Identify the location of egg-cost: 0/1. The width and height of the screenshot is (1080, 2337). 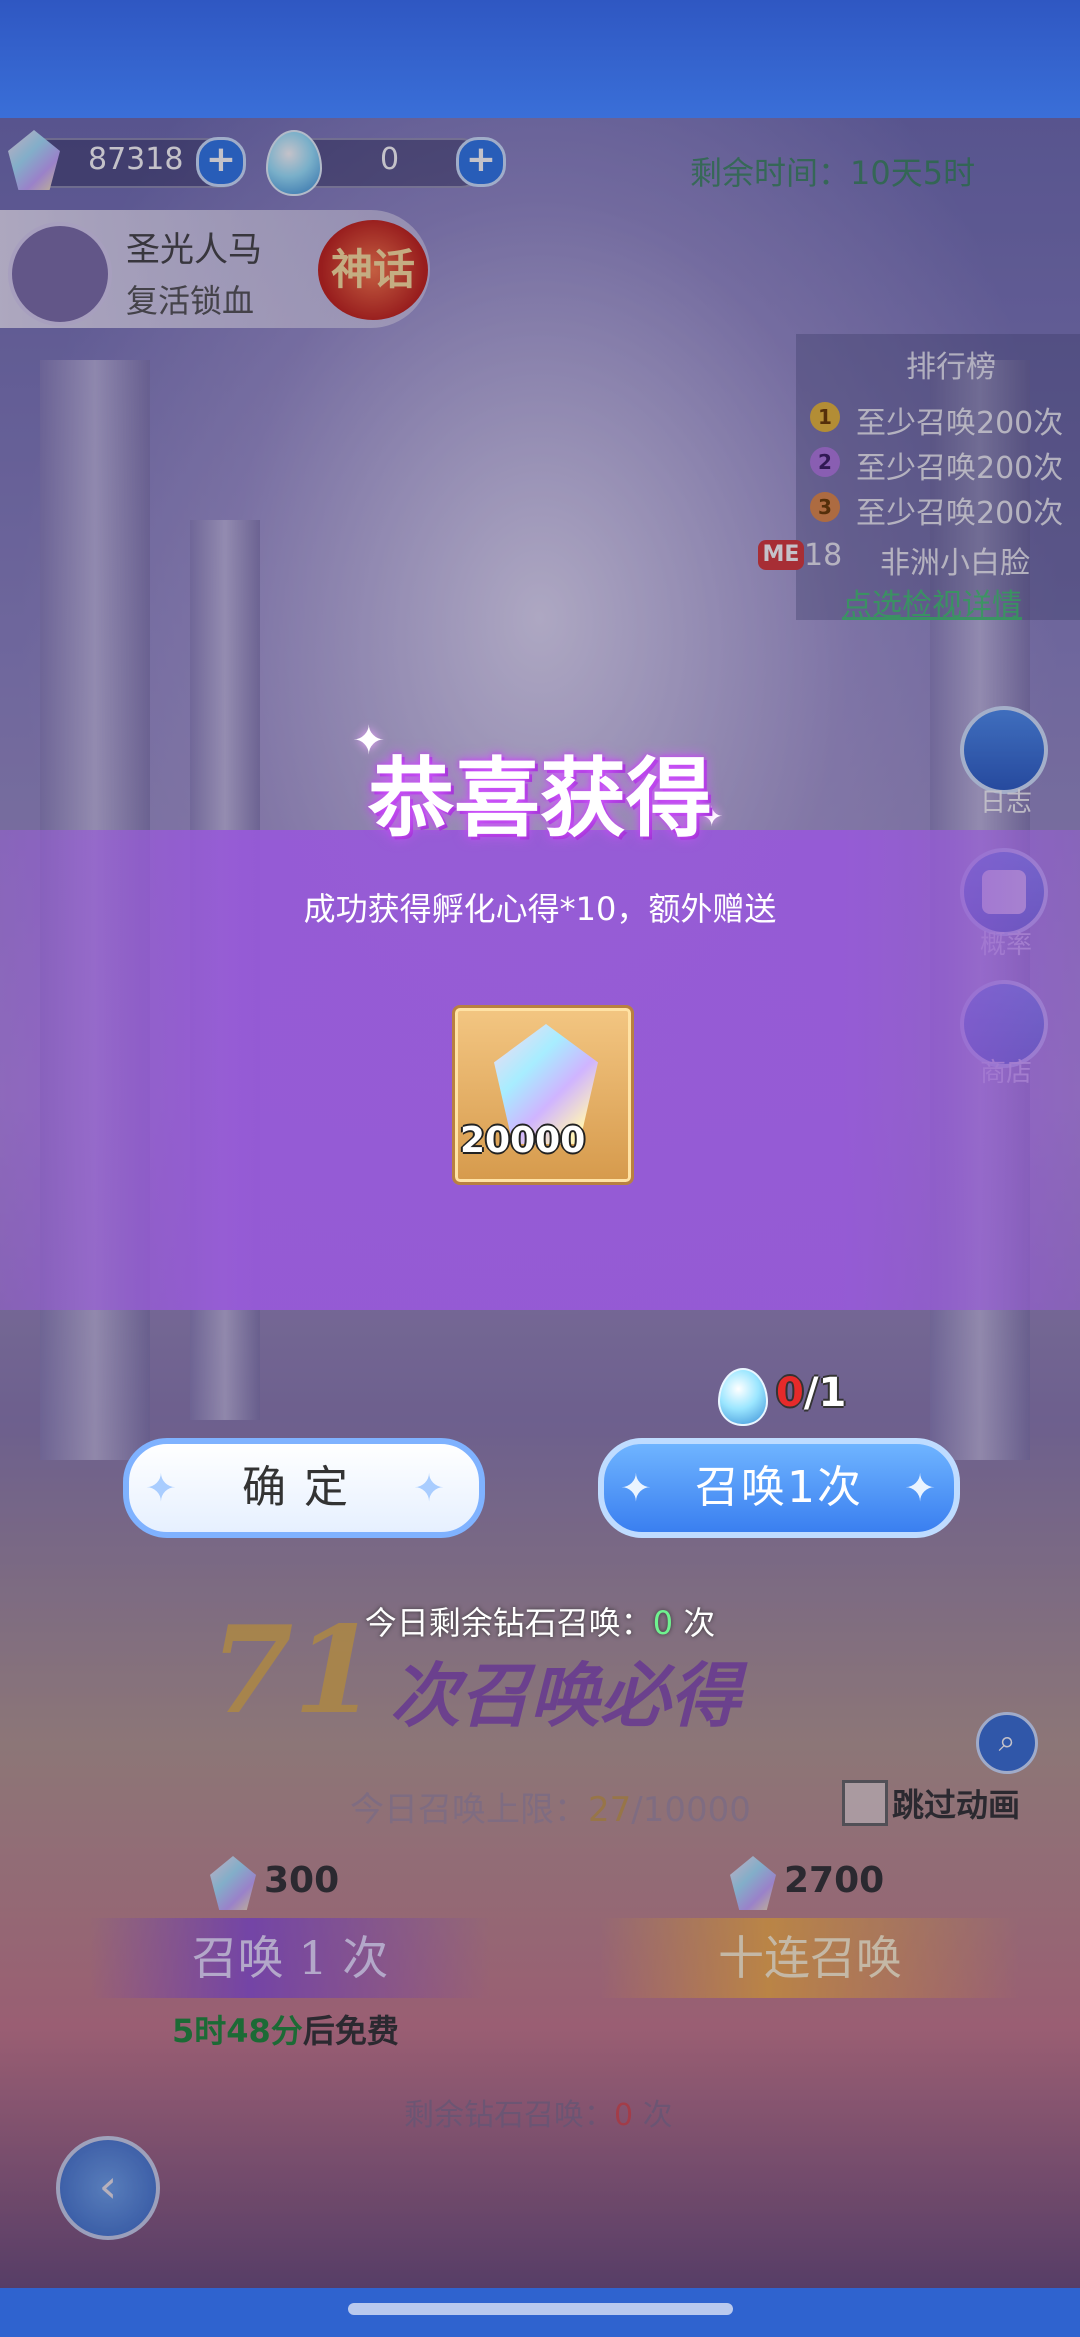
(811, 1393).